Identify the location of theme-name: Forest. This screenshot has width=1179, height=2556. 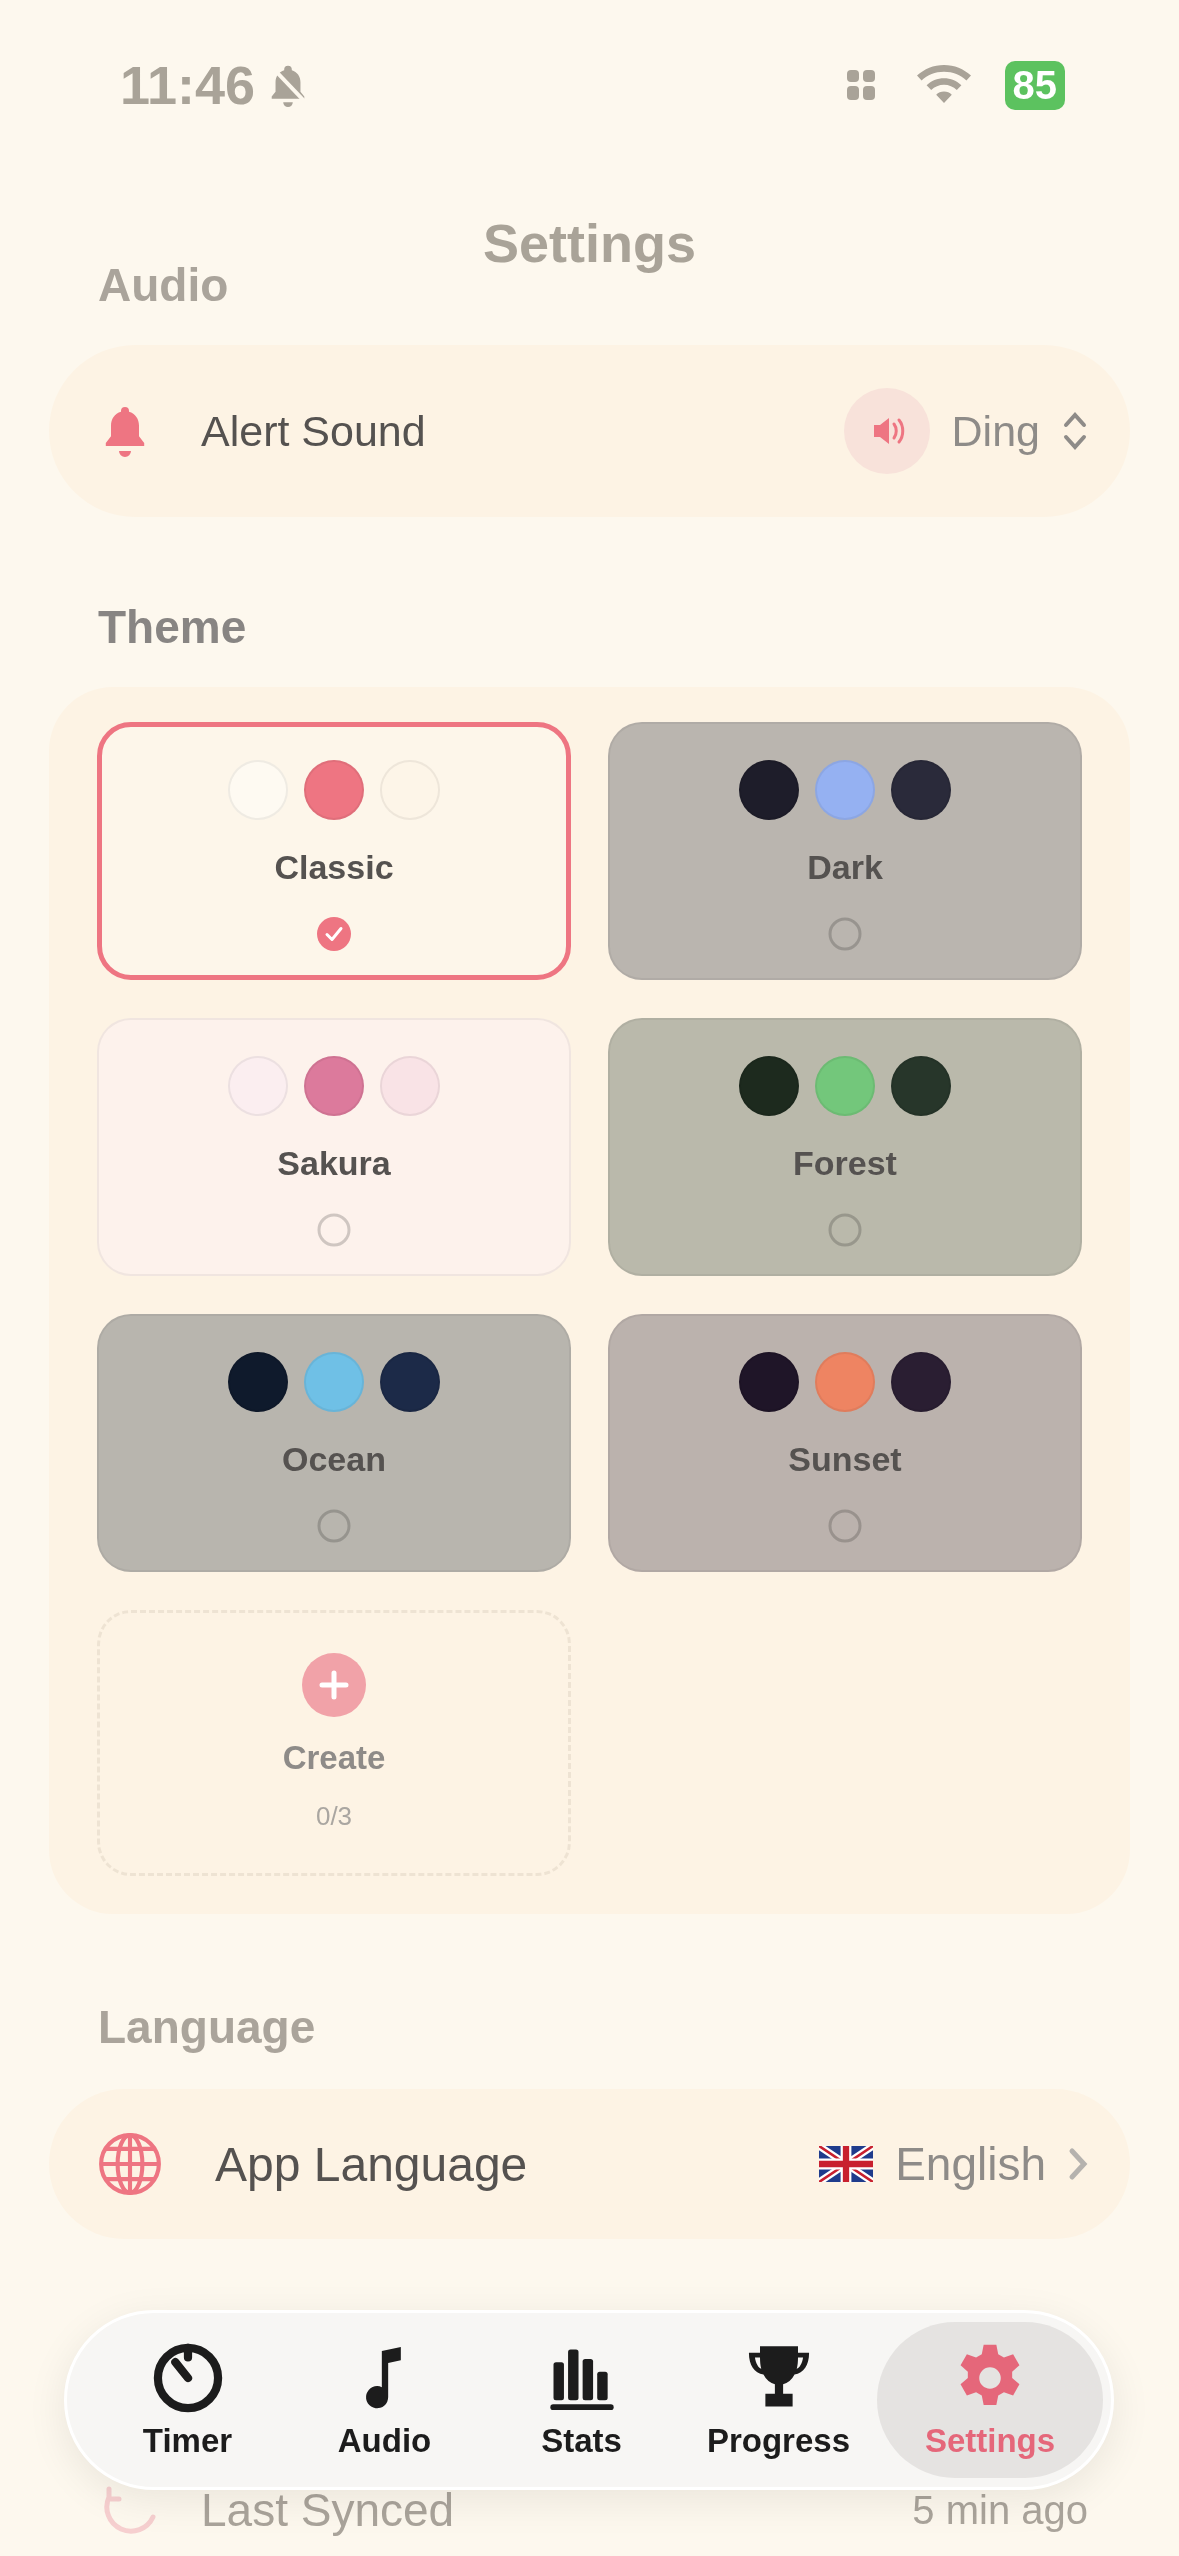
(845, 1163).